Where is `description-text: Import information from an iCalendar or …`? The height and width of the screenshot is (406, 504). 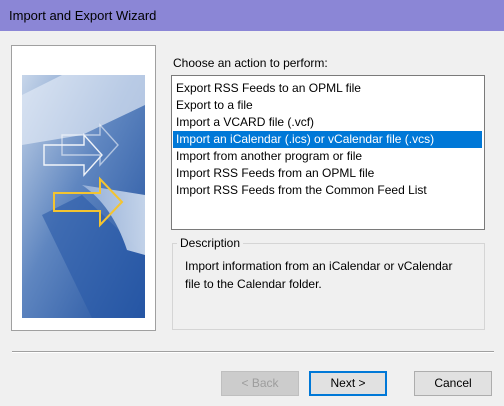
description-text: Import information from an iCalendar or … is located at coordinates (319, 275).